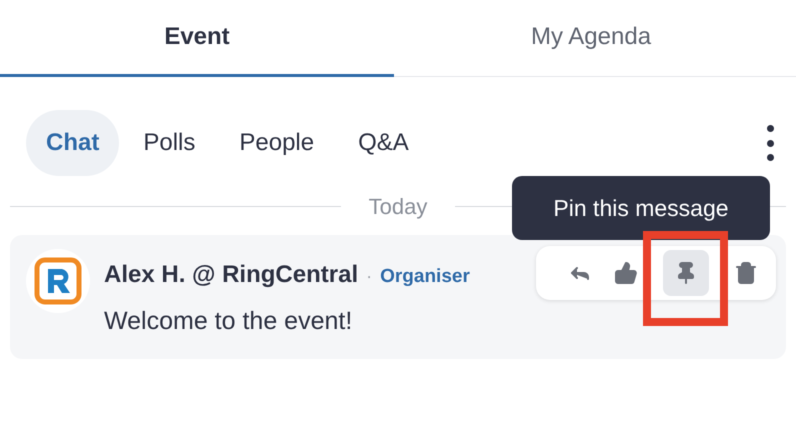 This screenshot has width=796, height=436. Describe the element at coordinates (626, 273) in the screenshot. I see `thumbs-up-icon` at that location.